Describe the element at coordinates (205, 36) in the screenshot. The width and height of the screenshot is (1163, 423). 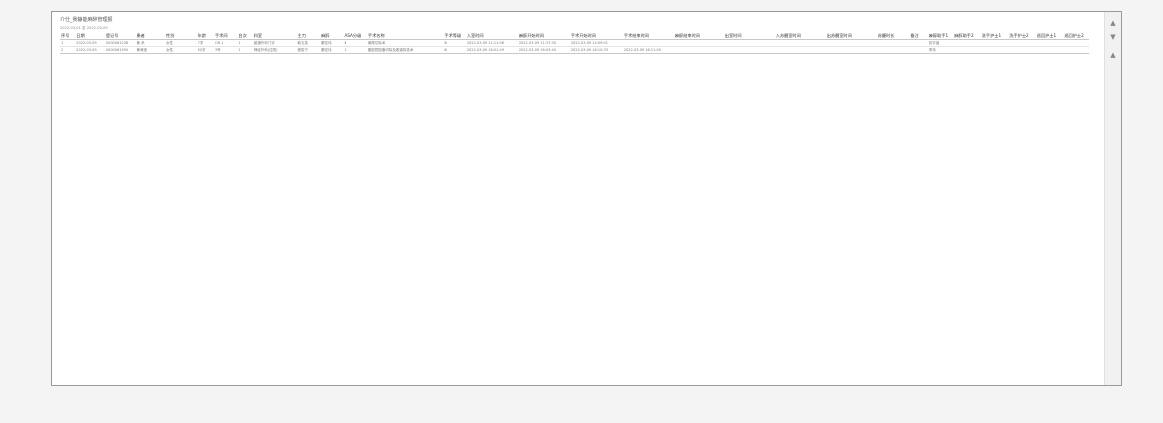
I see `column-header: 年龄` at that location.